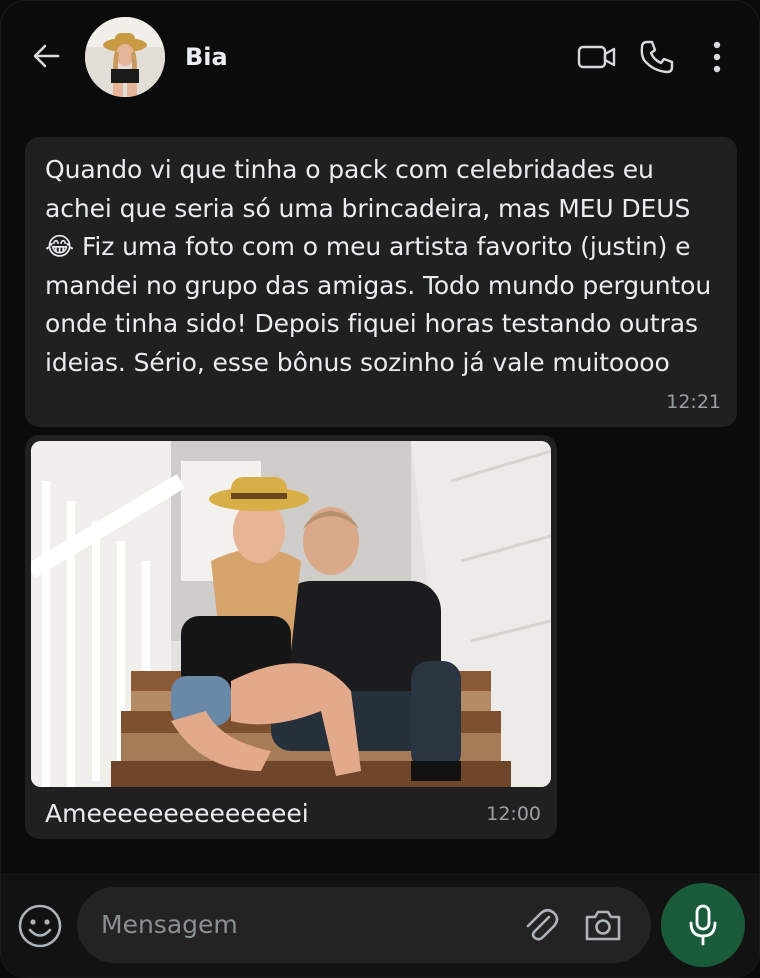 This screenshot has width=760, height=978. Describe the element at coordinates (603, 925) in the screenshot. I see `camera-icon` at that location.